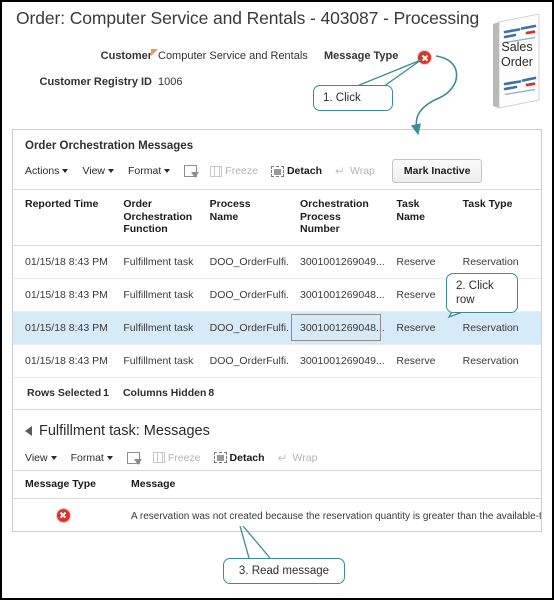 The image size is (554, 600). What do you see at coordinates (42, 171) in the screenshot?
I see `actions-menu-label: Actions` at bounding box center [42, 171].